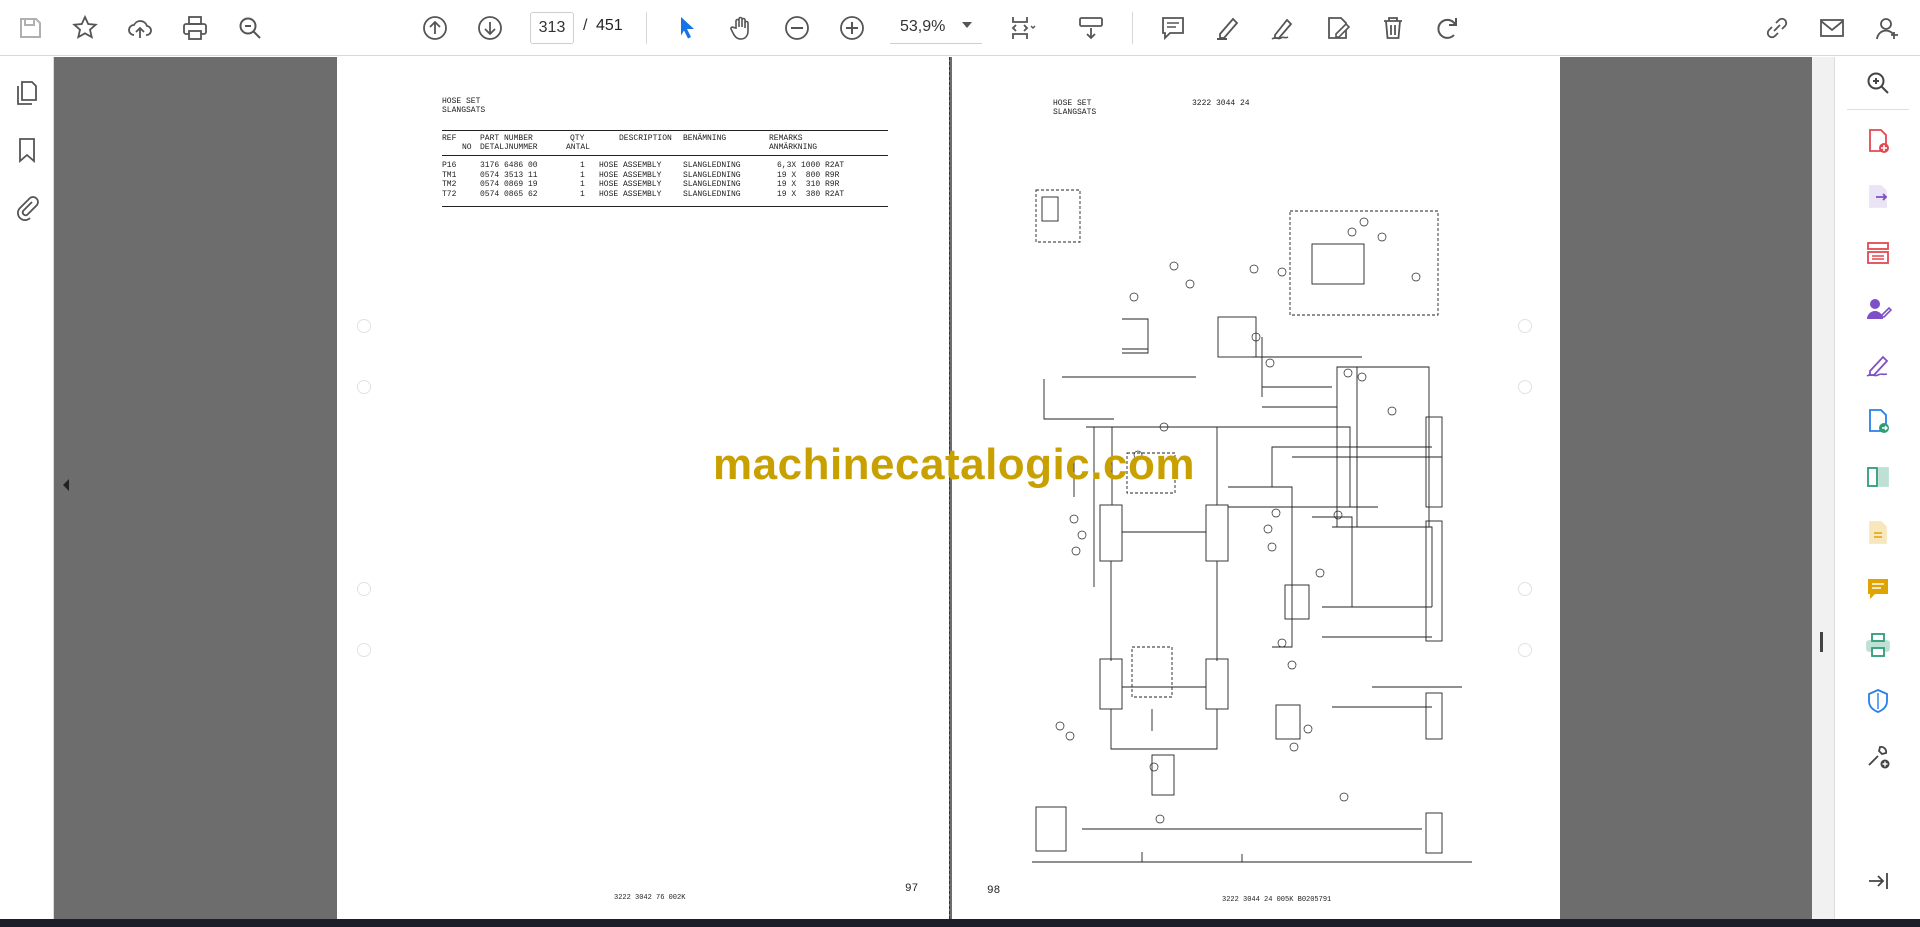 The width and height of the screenshot is (1920, 927). What do you see at coordinates (506, 138) in the screenshot?
I see `column-header: PART NUMBER` at bounding box center [506, 138].